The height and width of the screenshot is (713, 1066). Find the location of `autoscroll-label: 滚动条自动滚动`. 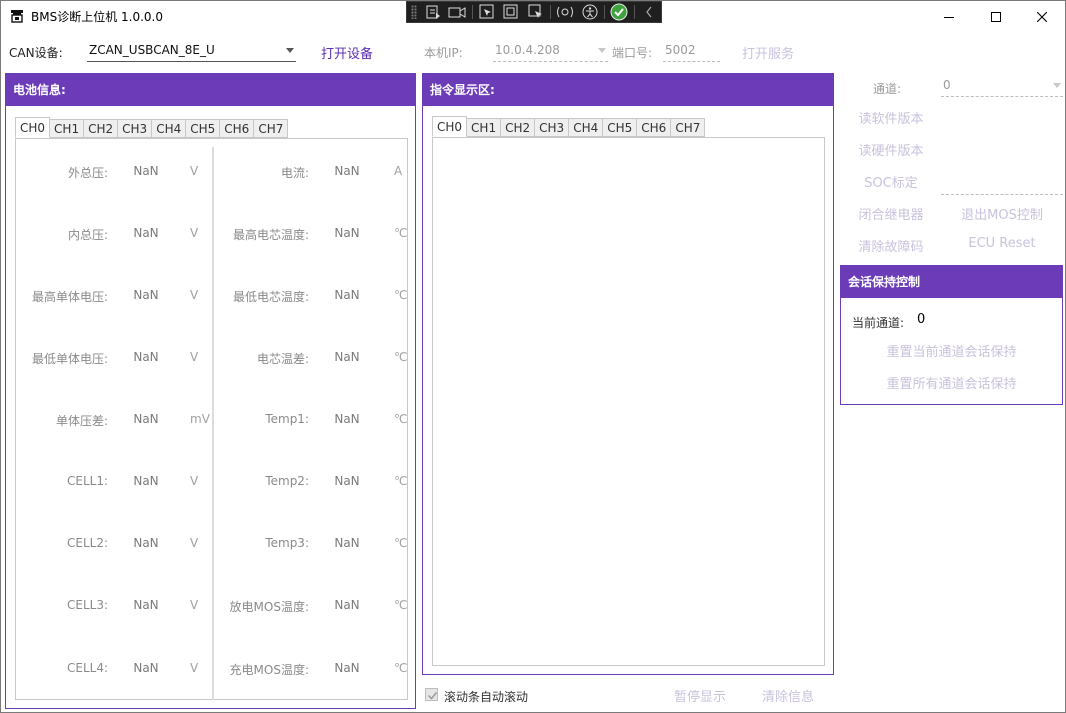

autoscroll-label: 滚动条自动滚动 is located at coordinates (486, 697).